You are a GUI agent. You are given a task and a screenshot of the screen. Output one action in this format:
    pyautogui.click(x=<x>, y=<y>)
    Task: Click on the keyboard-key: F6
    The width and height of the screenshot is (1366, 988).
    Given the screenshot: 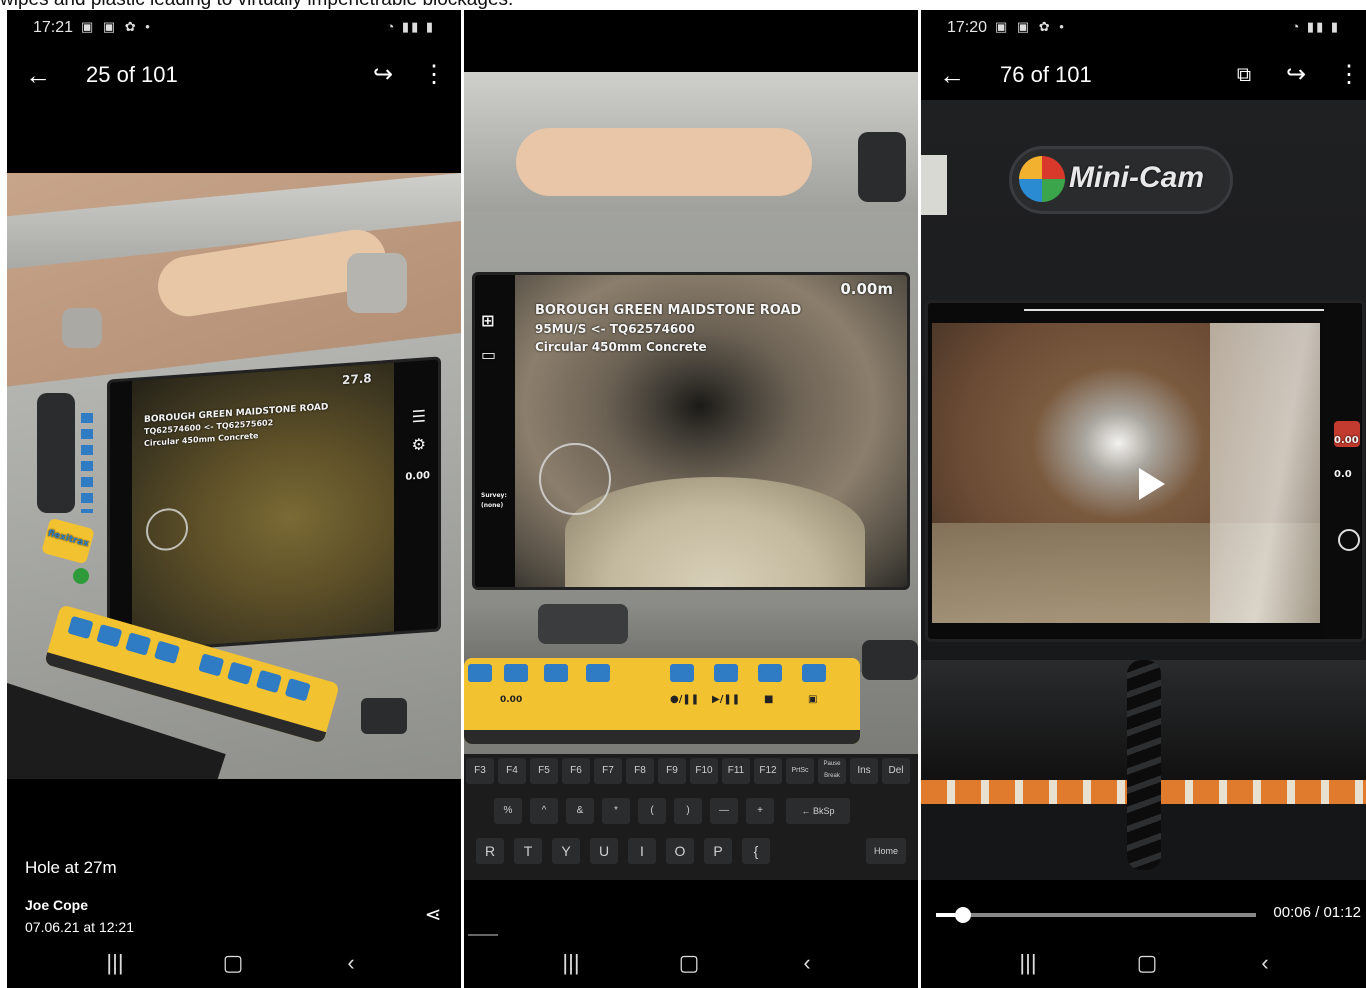 What is the action you would take?
    pyautogui.click(x=576, y=771)
    